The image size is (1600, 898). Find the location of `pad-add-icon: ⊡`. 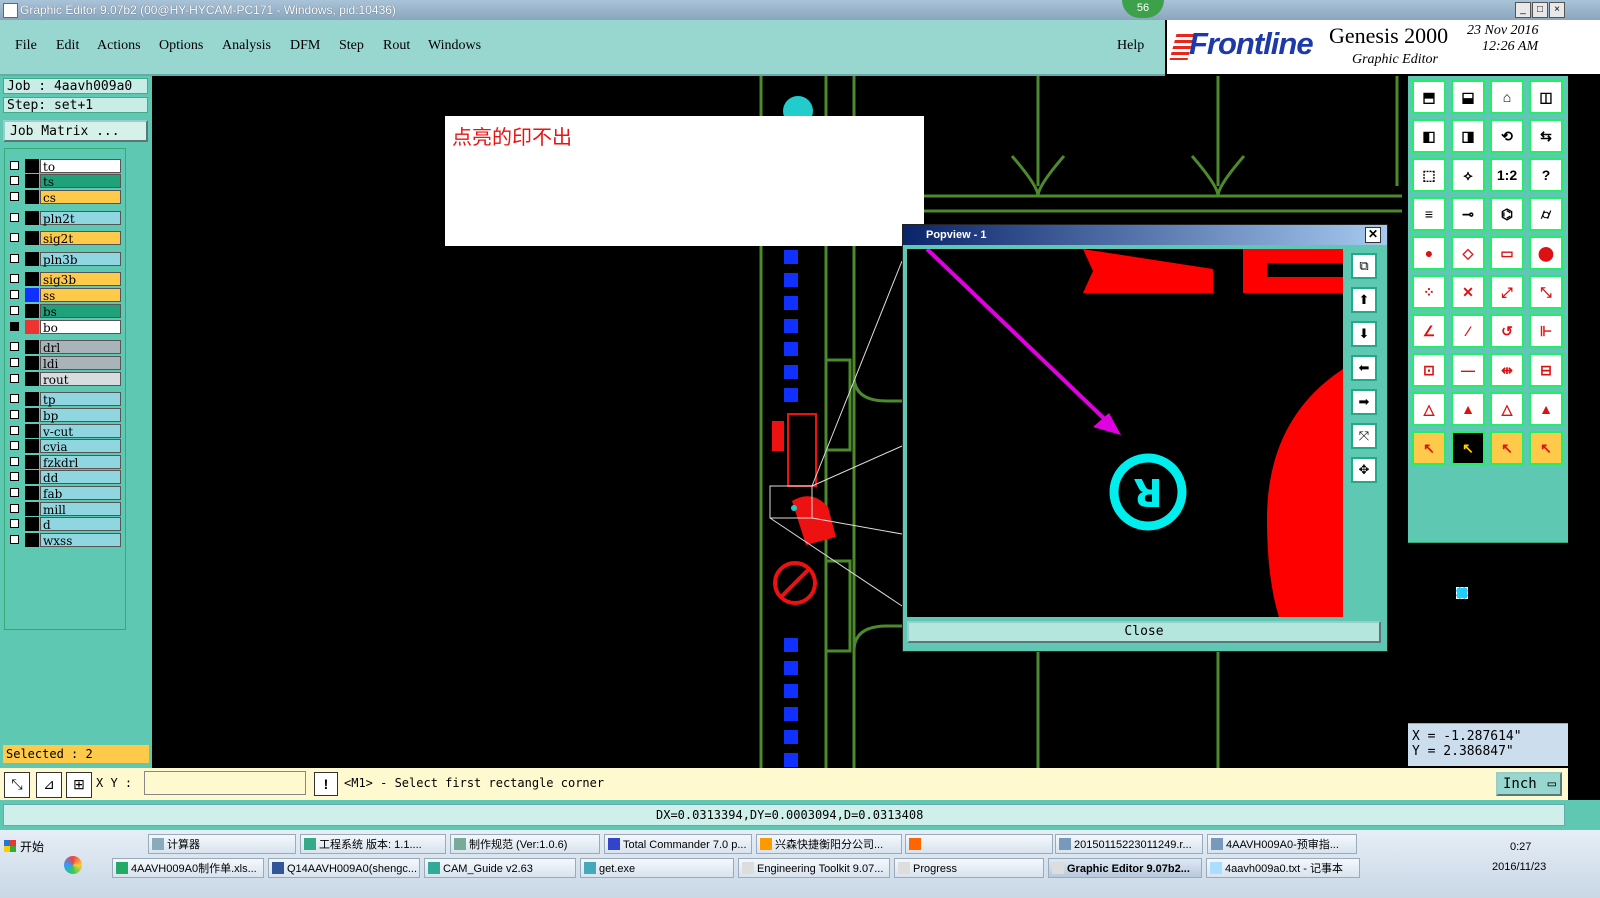

pad-add-icon: ⊡ is located at coordinates (1429, 370).